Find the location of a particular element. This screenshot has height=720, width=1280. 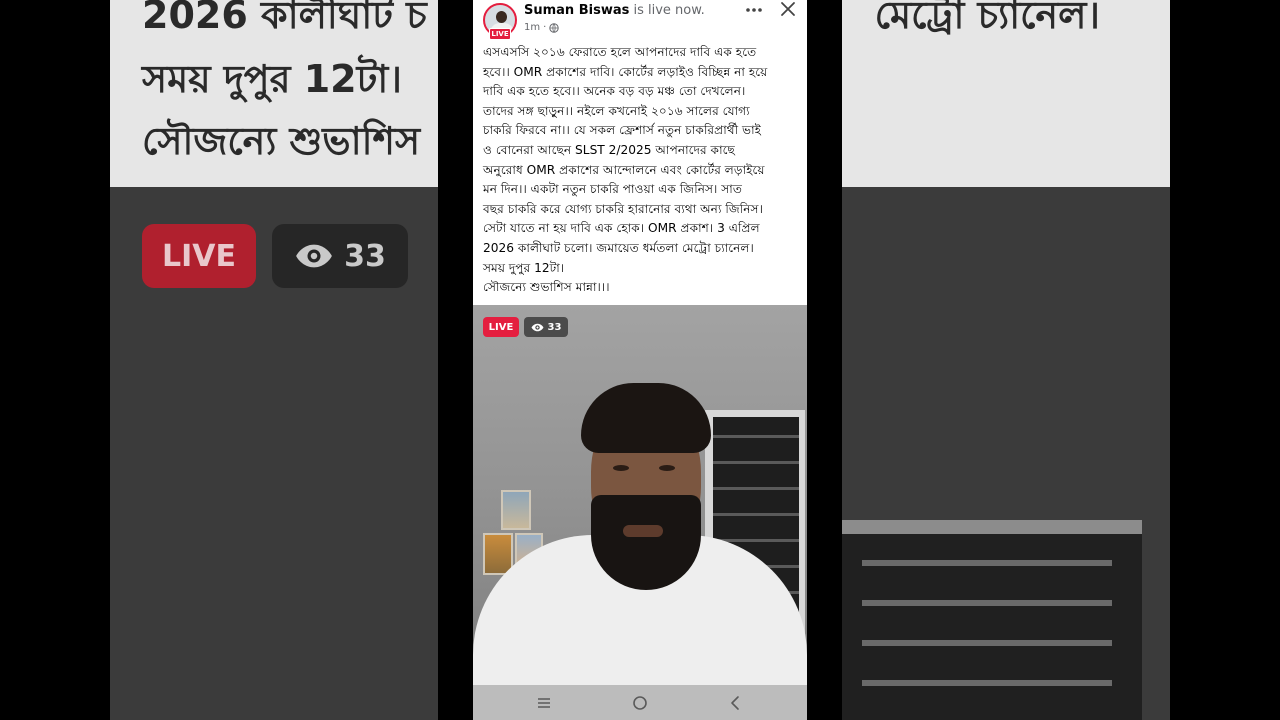

live-status-text: is live now. is located at coordinates (669, 10).